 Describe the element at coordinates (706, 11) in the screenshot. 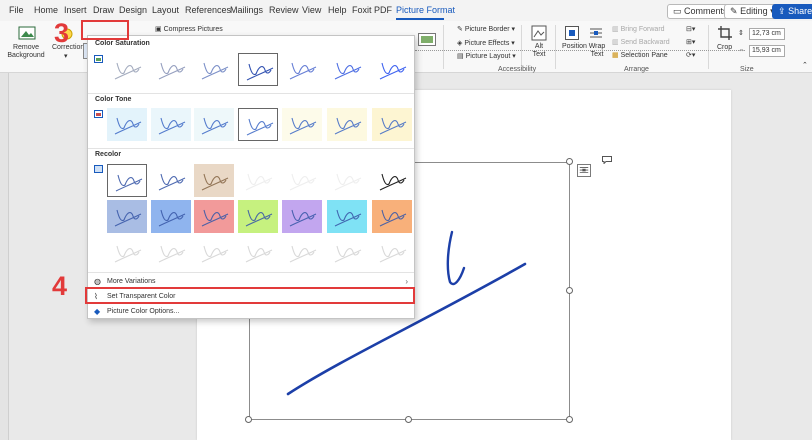

I see `comments-label: Comments` at that location.